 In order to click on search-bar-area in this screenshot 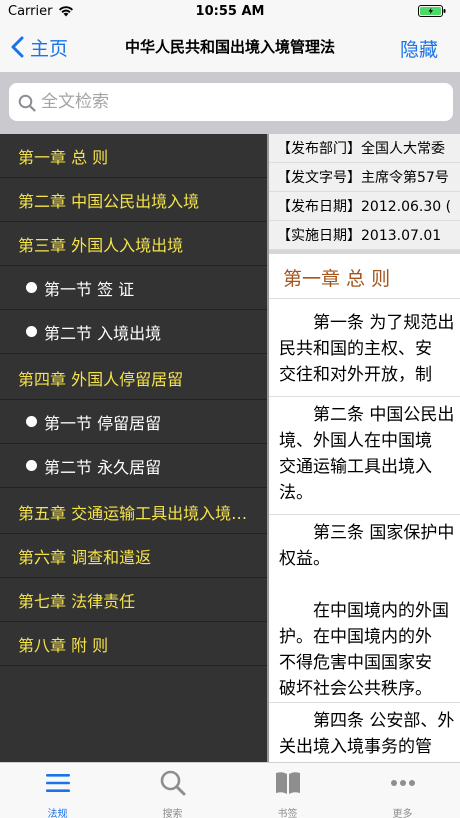, I will do `click(230, 103)`.